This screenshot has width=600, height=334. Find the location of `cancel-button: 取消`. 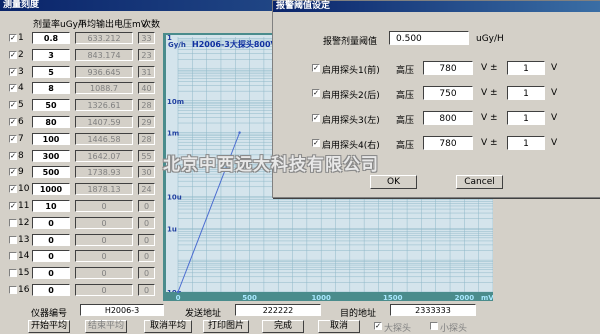

cancel-button: 取消 is located at coordinates (339, 326).